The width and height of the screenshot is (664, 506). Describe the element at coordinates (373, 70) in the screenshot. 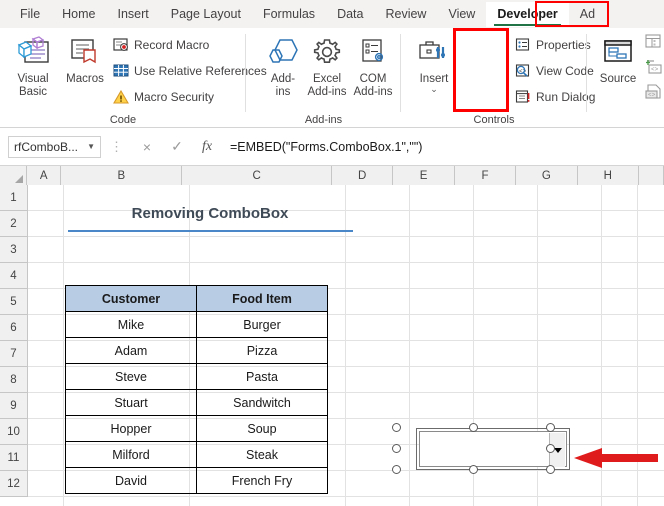

I see `com-add-ins-button: COM Add-ins` at that location.